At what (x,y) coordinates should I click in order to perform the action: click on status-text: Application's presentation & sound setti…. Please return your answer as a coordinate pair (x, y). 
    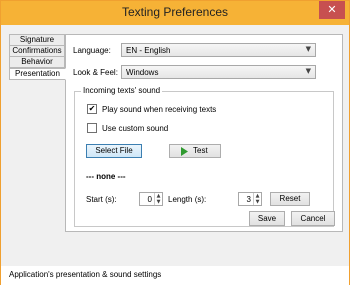
    Looking at the image, I should click on (85, 274).